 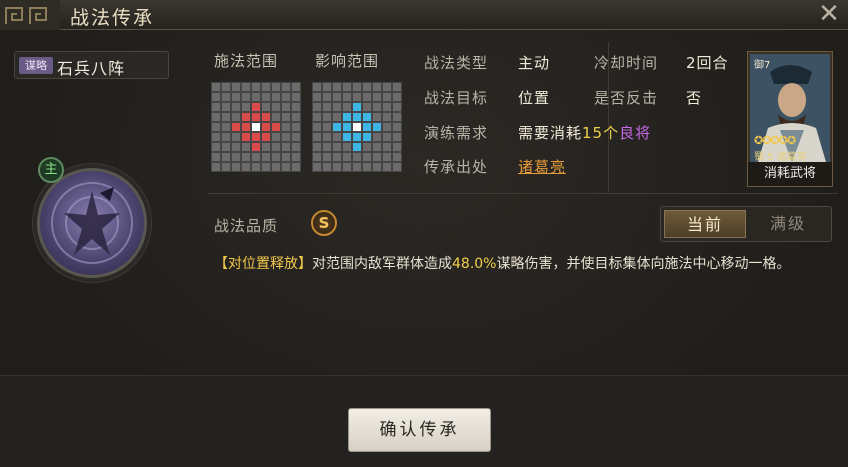 I want to click on origin-general-link: 诸葛亮, so click(x=542, y=166).